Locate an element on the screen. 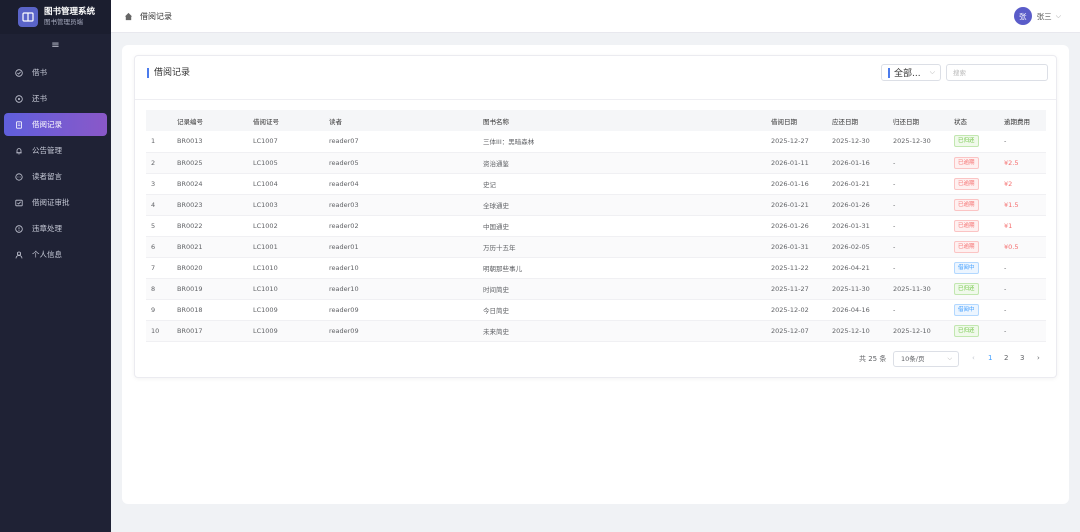  reader: reader05 is located at coordinates (406, 163).